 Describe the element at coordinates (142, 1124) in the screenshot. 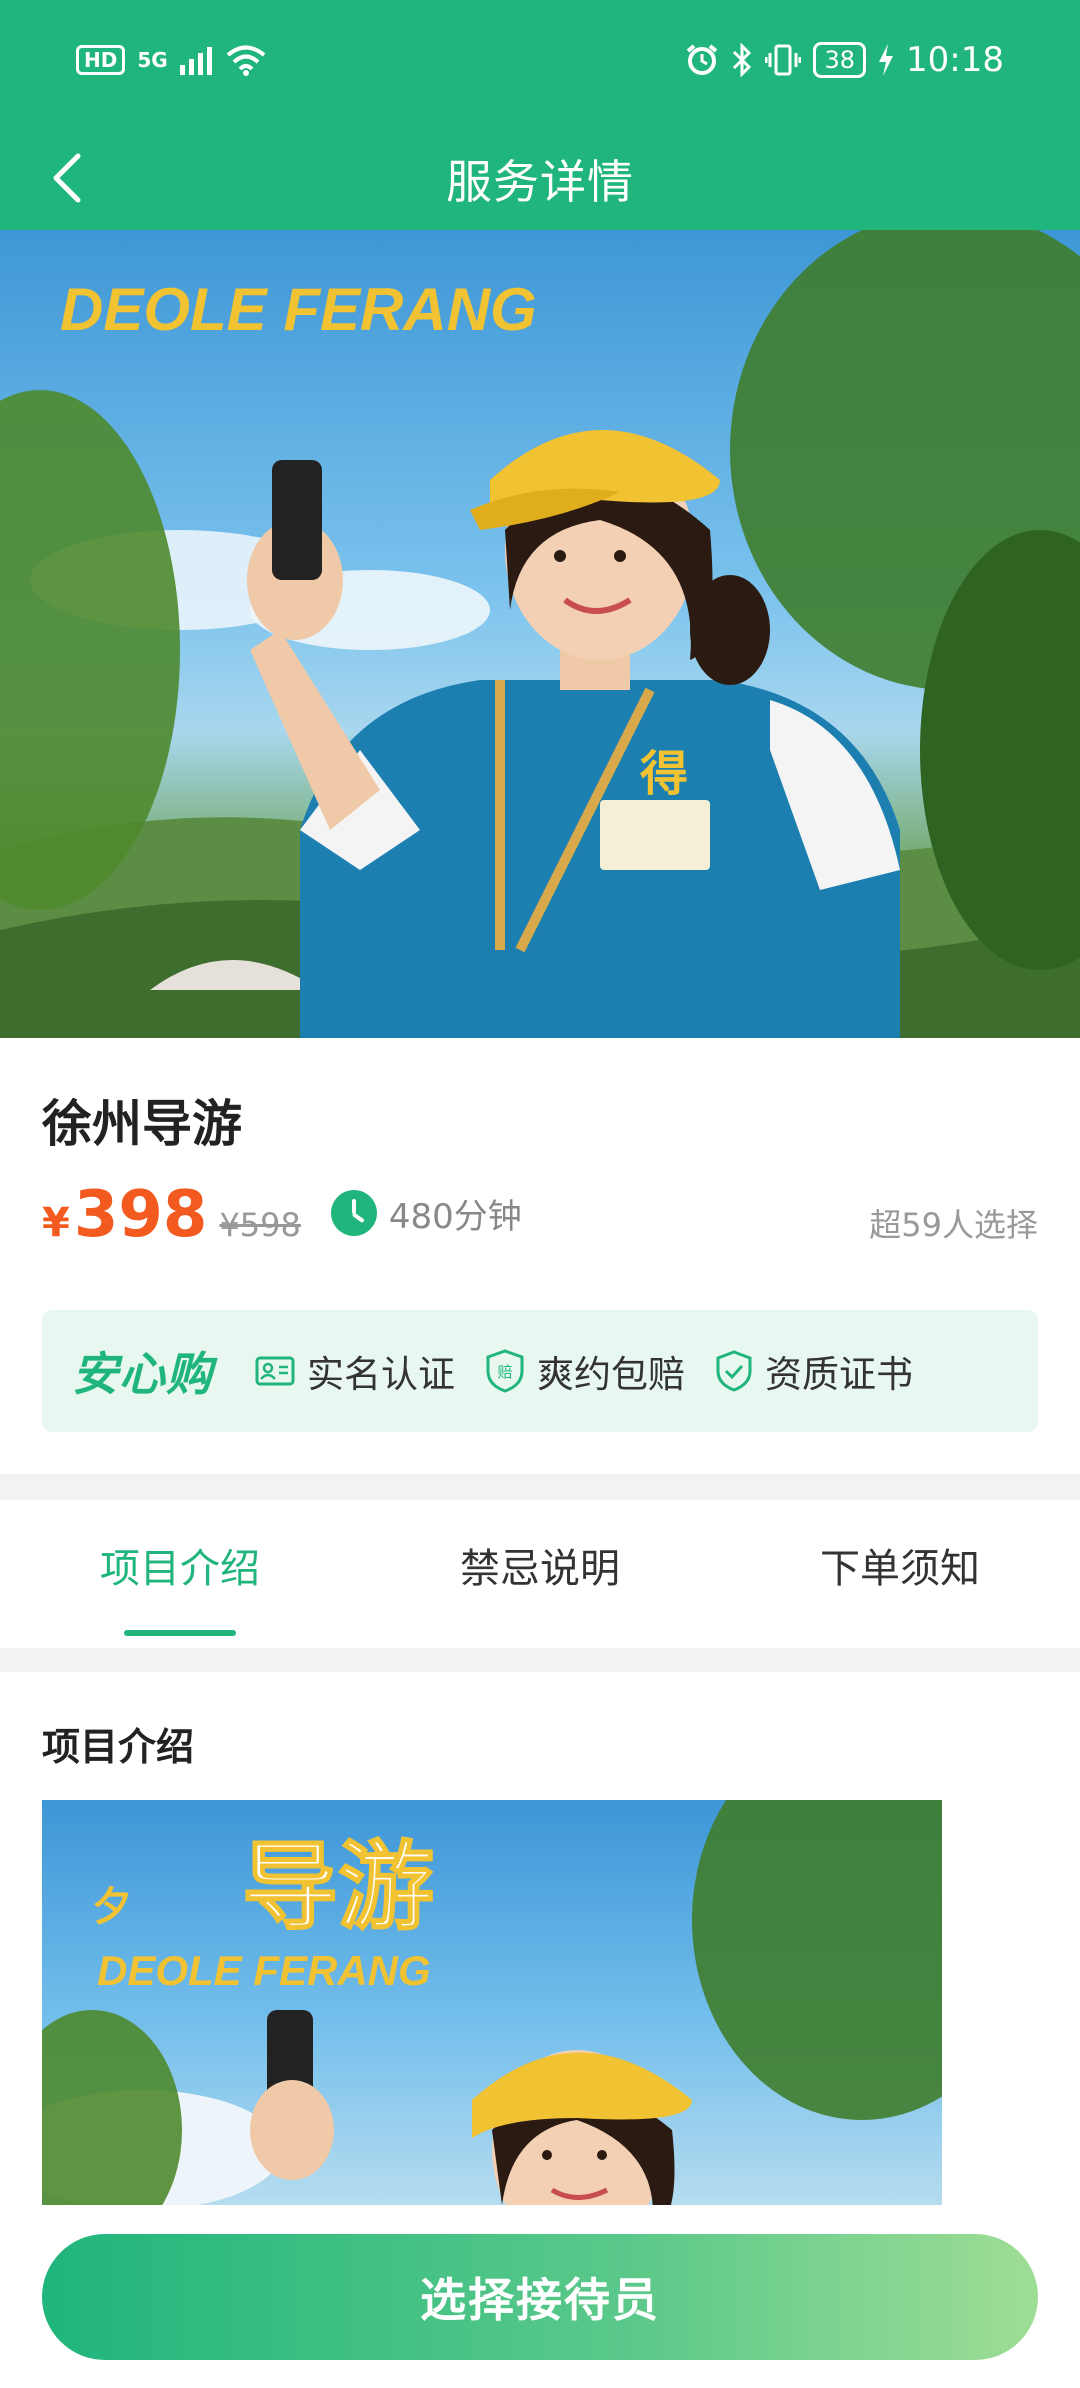

I see `service-name: 徐州导游` at that location.